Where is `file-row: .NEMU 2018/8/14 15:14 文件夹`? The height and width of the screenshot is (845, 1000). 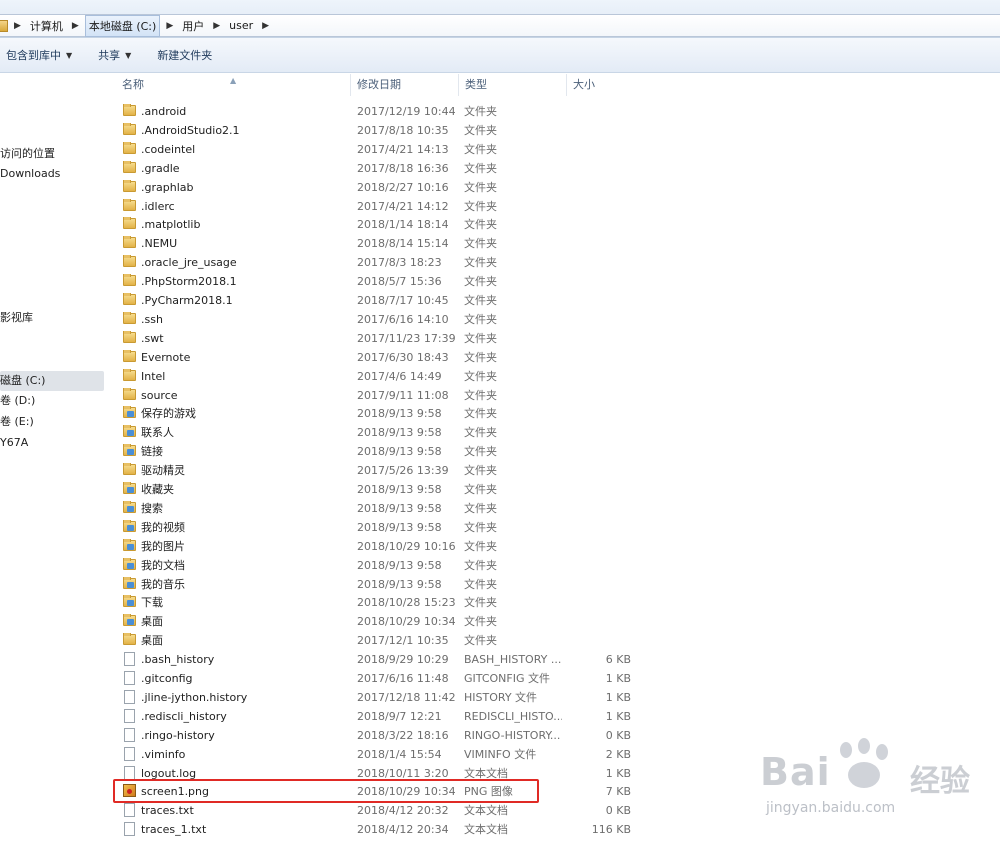 file-row: .NEMU 2018/8/14 15:14 文件夹 is located at coordinates (555, 243).